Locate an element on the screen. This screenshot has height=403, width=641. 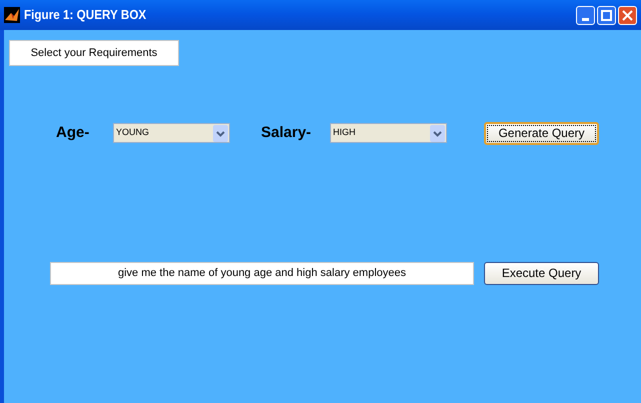
dropdown: YOUNG is located at coordinates (171, 133).